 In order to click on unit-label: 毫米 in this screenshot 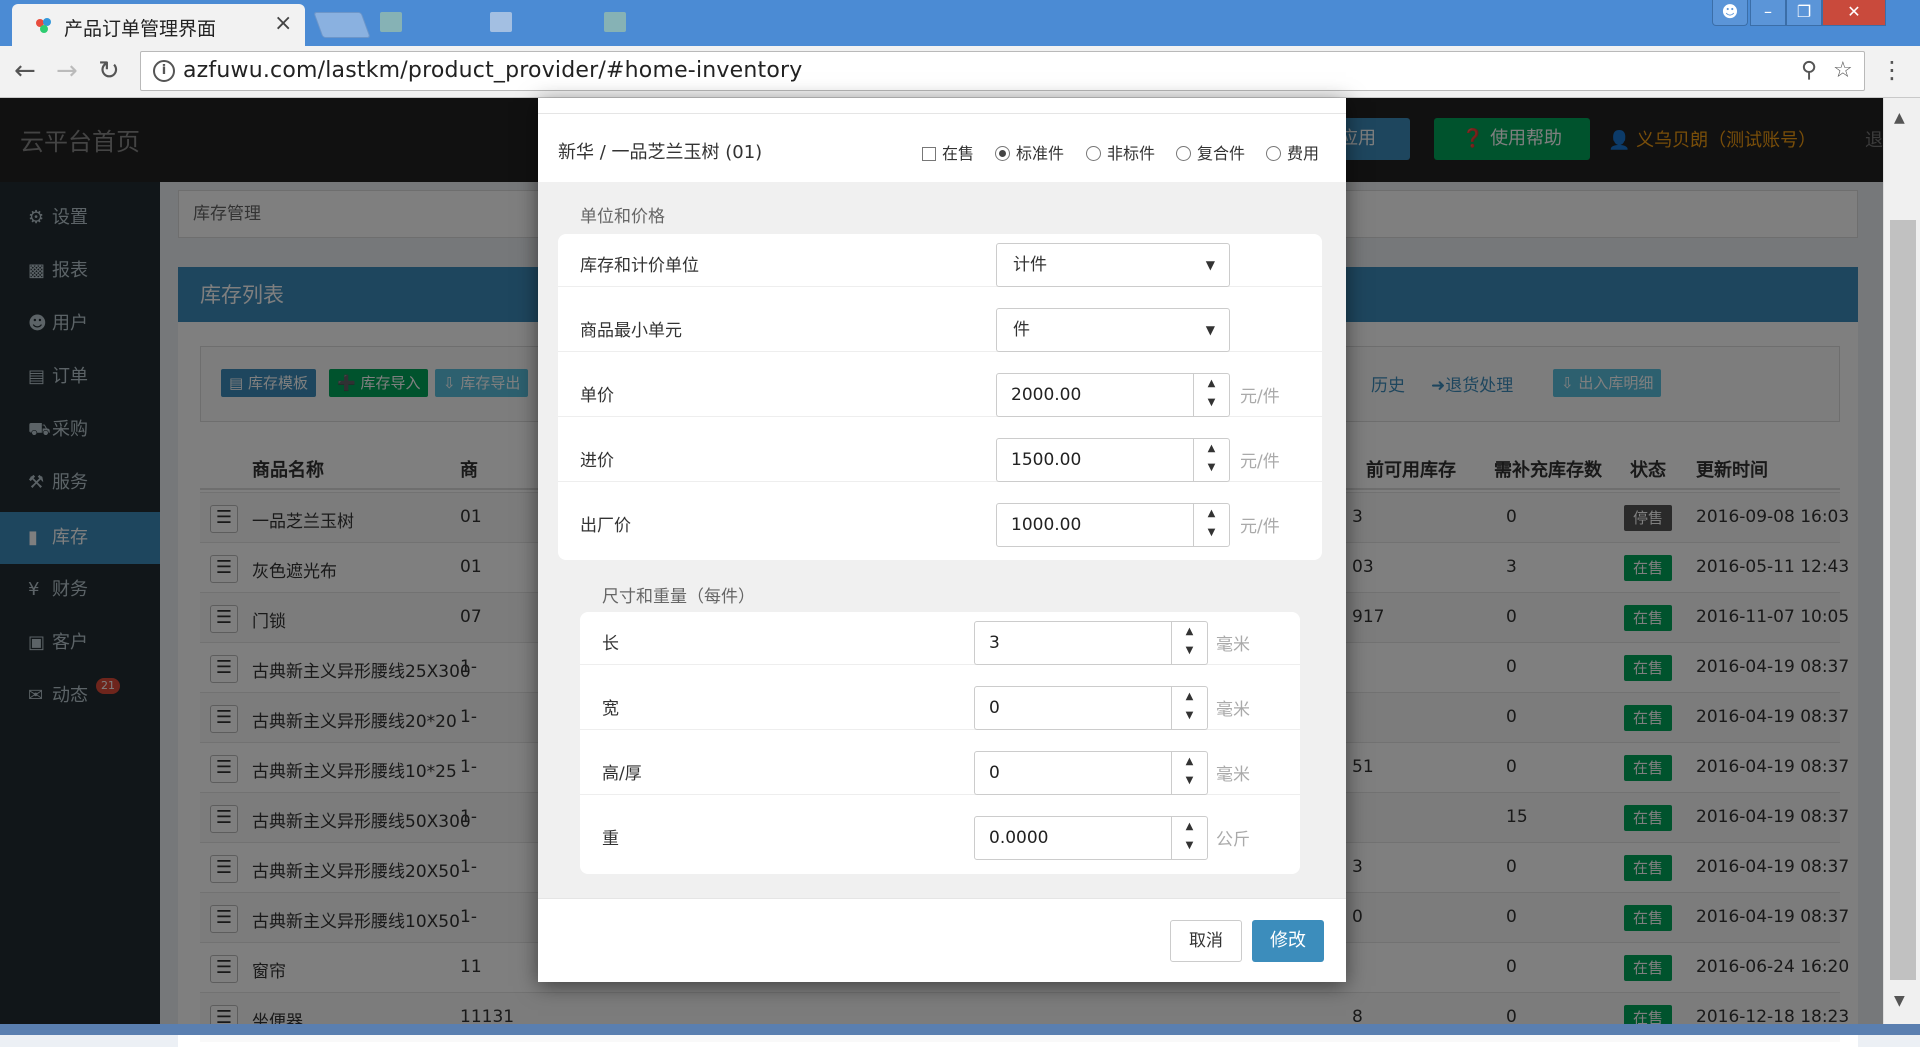, I will do `click(1233, 775)`.